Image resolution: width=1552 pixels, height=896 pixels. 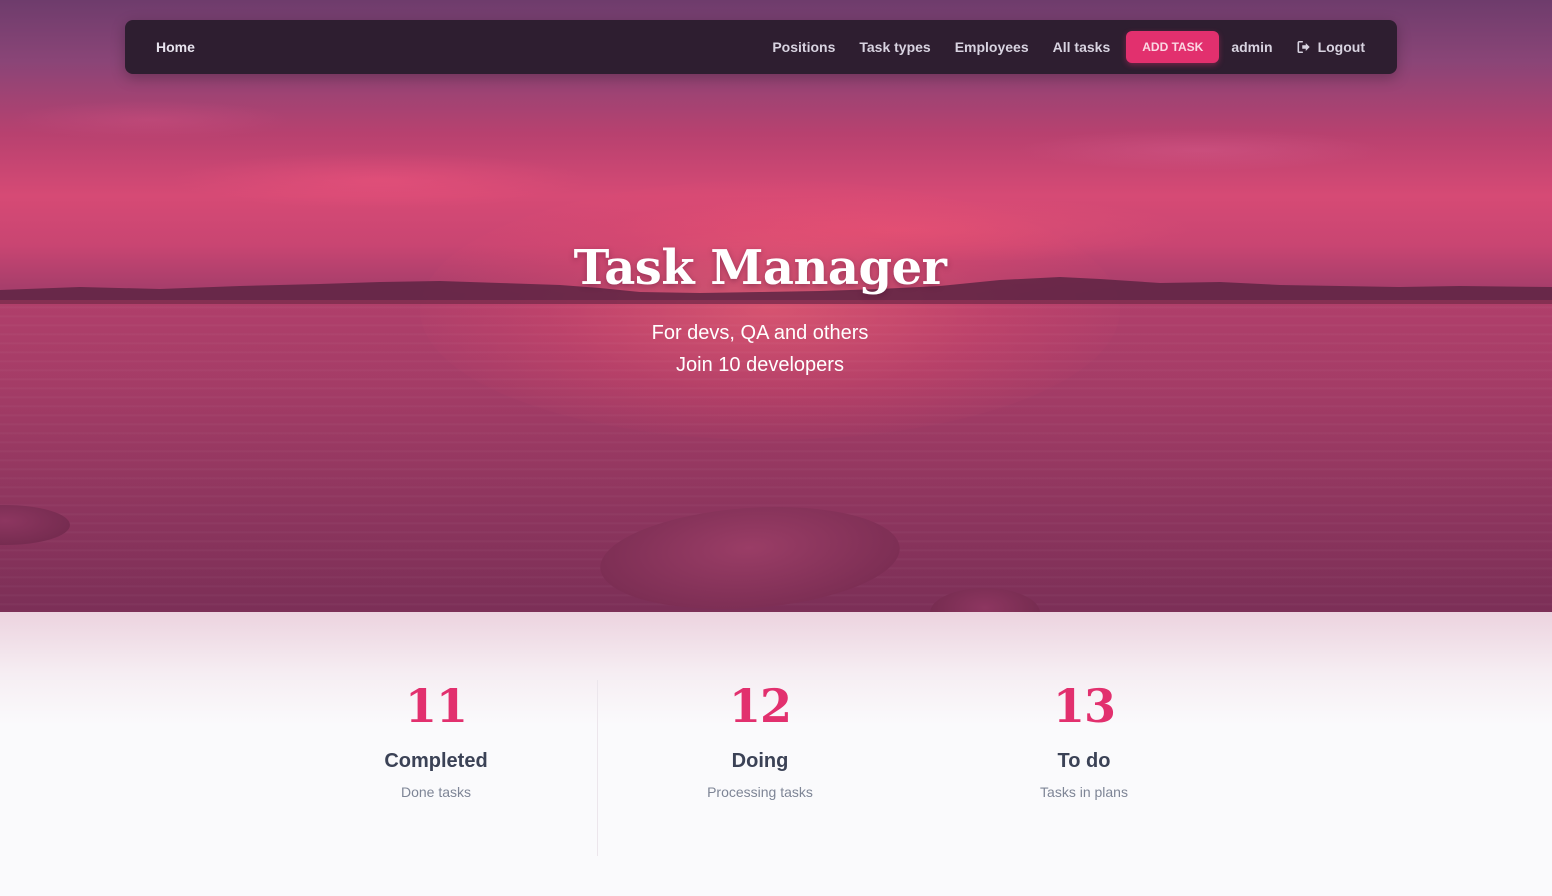 I want to click on stats-divider, so click(x=597, y=768).